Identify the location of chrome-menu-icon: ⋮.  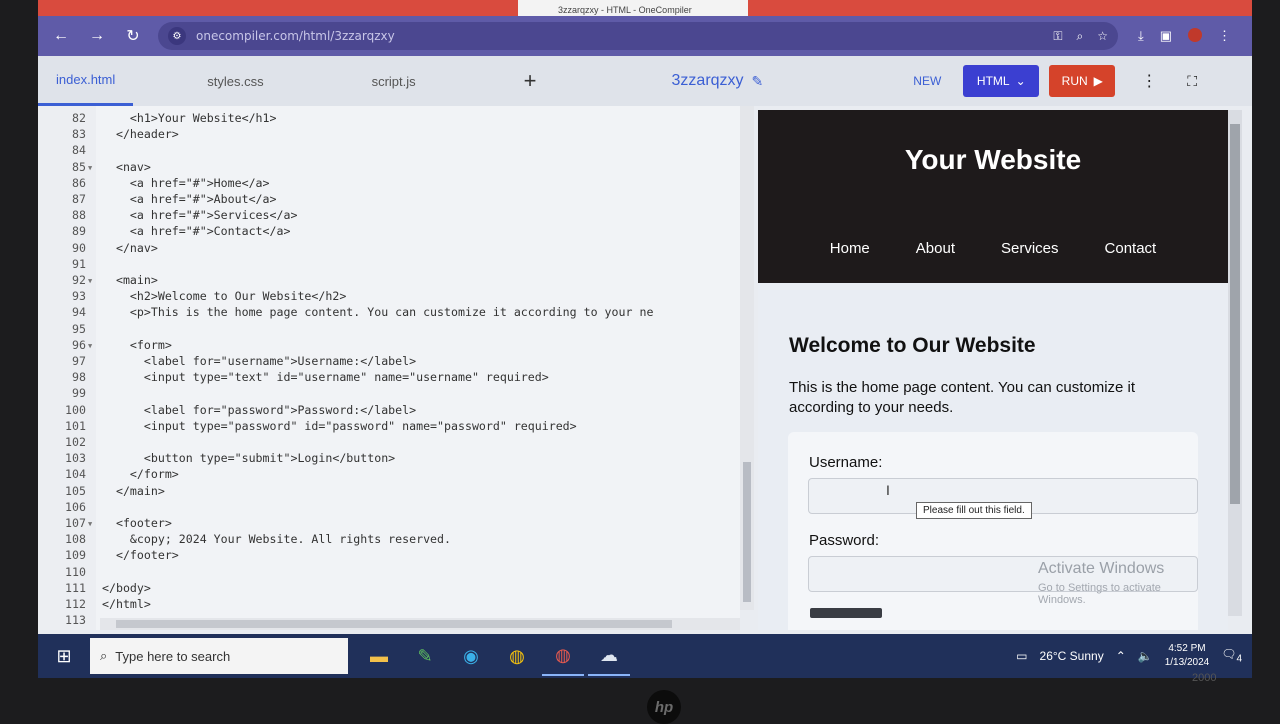
(1224, 36).